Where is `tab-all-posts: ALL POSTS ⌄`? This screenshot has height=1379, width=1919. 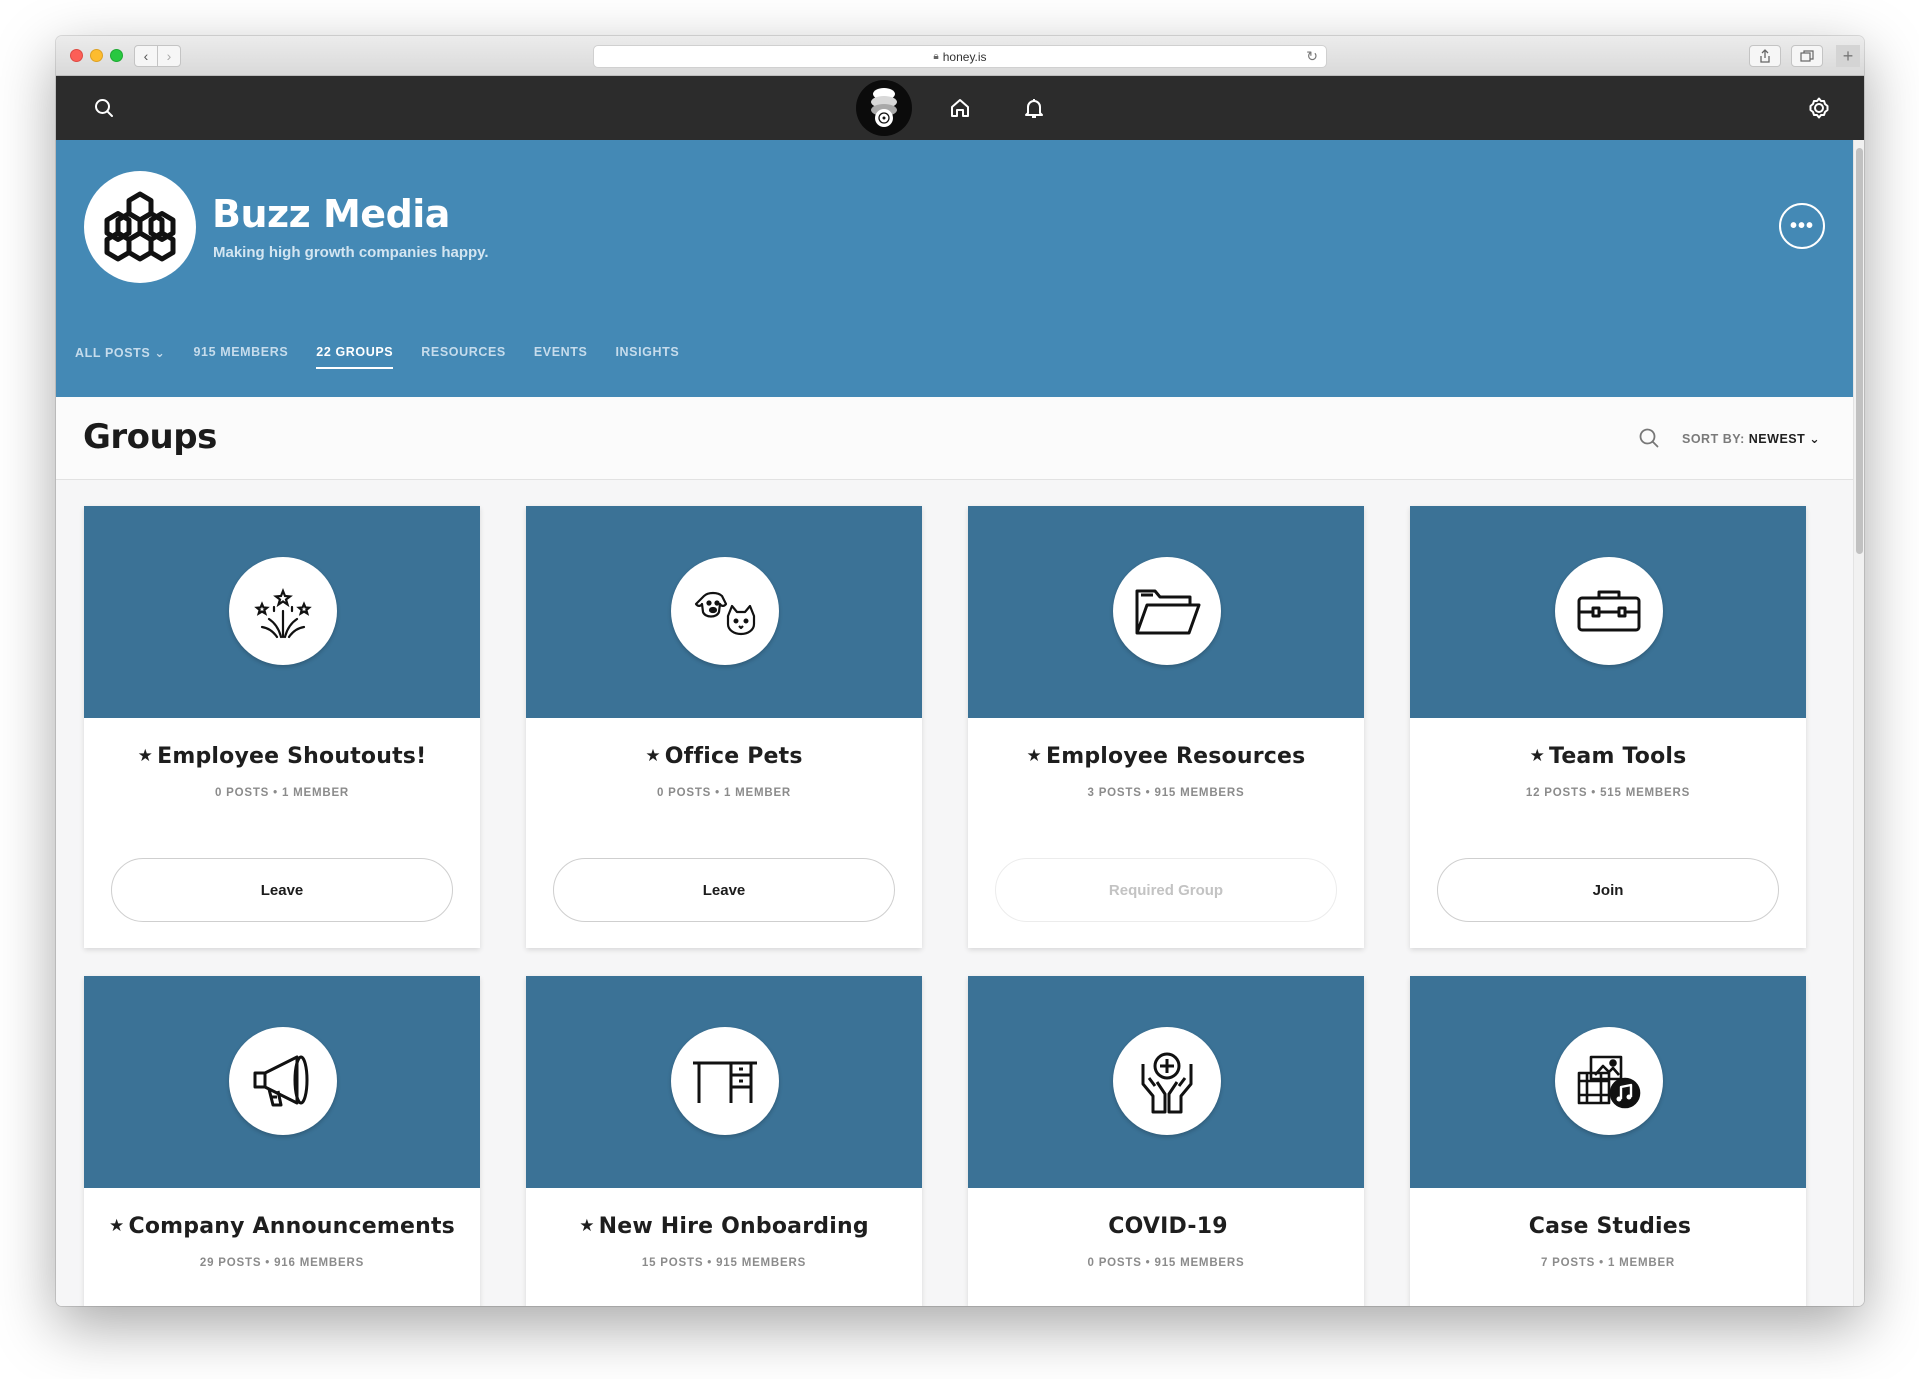 tab-all-posts: ALL POSTS ⌄ is located at coordinates (120, 357).